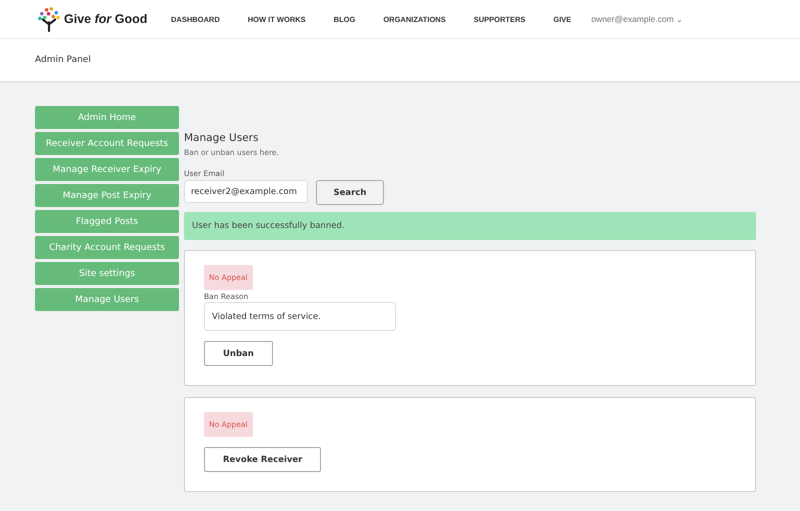 The width and height of the screenshot is (800, 511). I want to click on ban-reason-field: Violated terms of service., so click(300, 316).